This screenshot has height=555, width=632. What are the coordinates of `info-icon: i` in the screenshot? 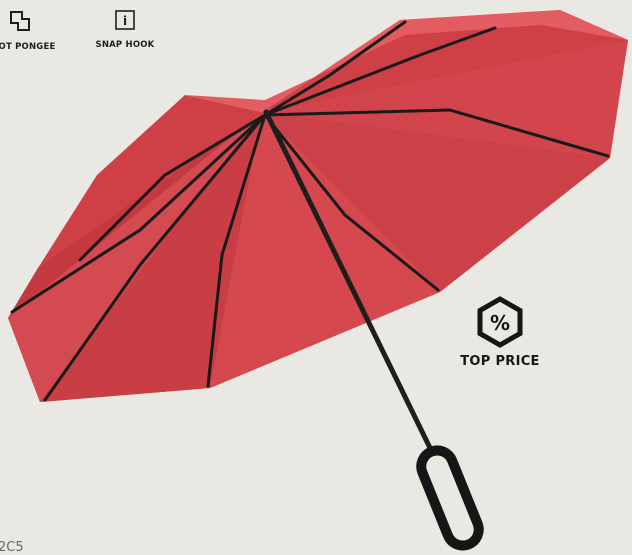 It's located at (125, 20).